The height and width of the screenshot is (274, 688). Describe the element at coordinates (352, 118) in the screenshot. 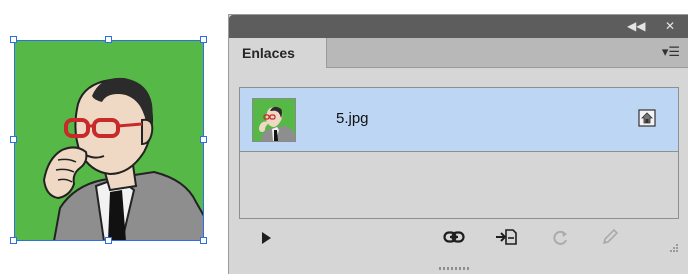

I see `link-filename: 5.jpg` at that location.